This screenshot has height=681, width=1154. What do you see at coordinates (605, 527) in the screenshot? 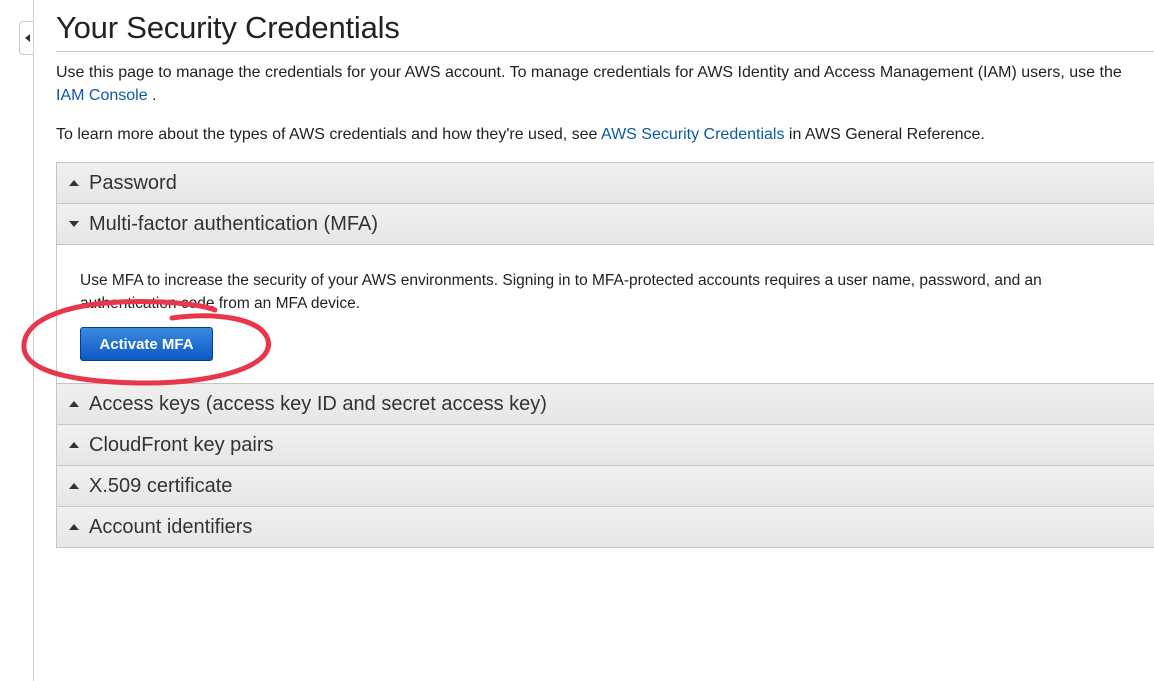
I see `section-header-account-identifiers: Account identifiers` at bounding box center [605, 527].